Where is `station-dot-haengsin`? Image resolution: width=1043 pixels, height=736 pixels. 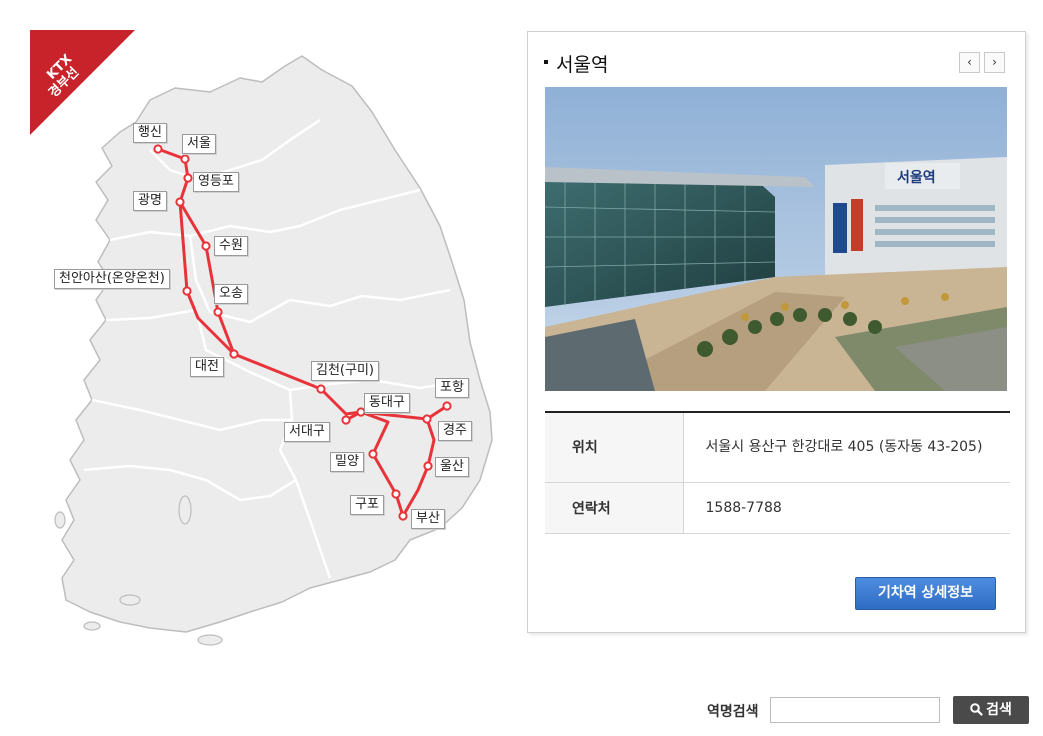
station-dot-haengsin is located at coordinates (158, 149).